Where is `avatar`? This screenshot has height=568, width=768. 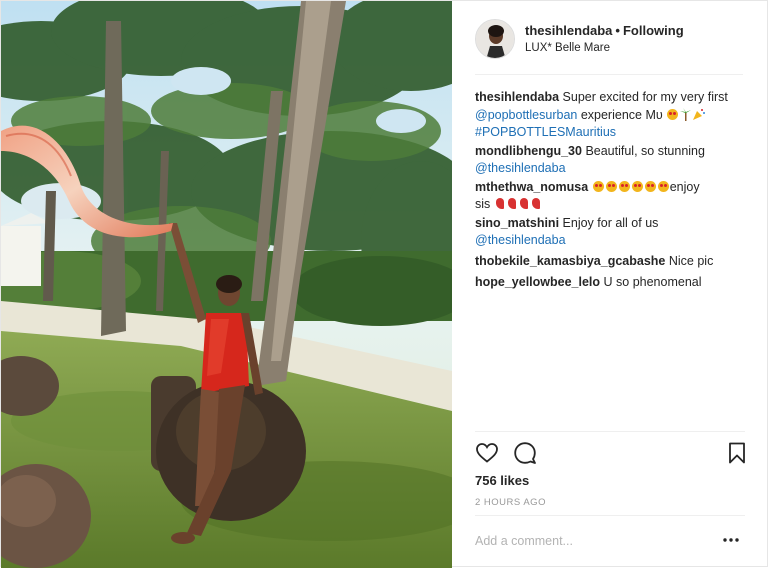
avatar is located at coordinates (495, 39).